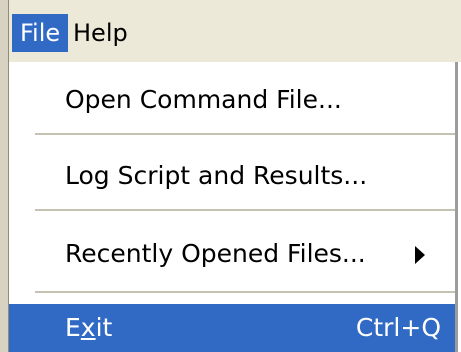  Describe the element at coordinates (398, 327) in the screenshot. I see `menu-item-shortcut: Ctrl+Q` at that location.